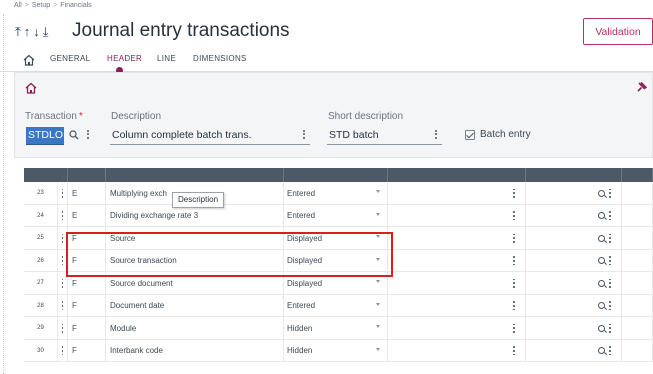 The width and height of the screenshot is (653, 374). Describe the element at coordinates (195, 238) in the screenshot. I see `description-cell: Source` at that location.